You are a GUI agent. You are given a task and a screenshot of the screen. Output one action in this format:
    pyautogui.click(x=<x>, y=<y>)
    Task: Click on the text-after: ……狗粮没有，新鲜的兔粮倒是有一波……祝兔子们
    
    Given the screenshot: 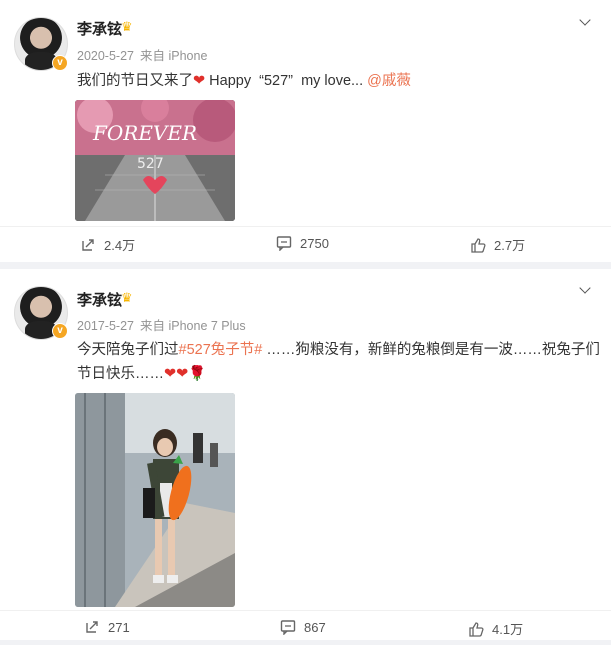 What is the action you would take?
    pyautogui.click(x=431, y=350)
    